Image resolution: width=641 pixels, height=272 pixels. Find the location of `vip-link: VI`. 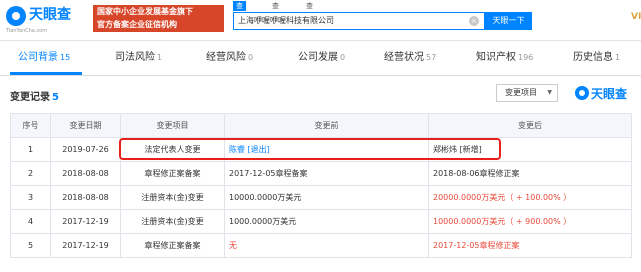

vip-link: VI is located at coordinates (636, 17).